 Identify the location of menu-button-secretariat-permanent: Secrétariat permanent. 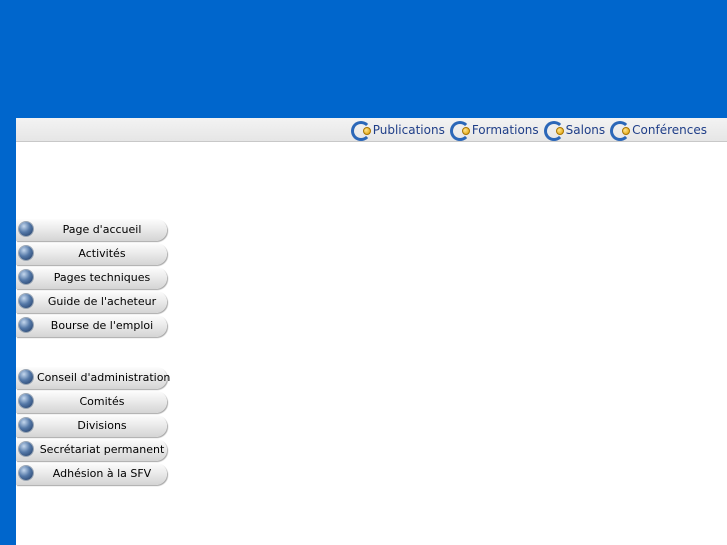
(91, 450).